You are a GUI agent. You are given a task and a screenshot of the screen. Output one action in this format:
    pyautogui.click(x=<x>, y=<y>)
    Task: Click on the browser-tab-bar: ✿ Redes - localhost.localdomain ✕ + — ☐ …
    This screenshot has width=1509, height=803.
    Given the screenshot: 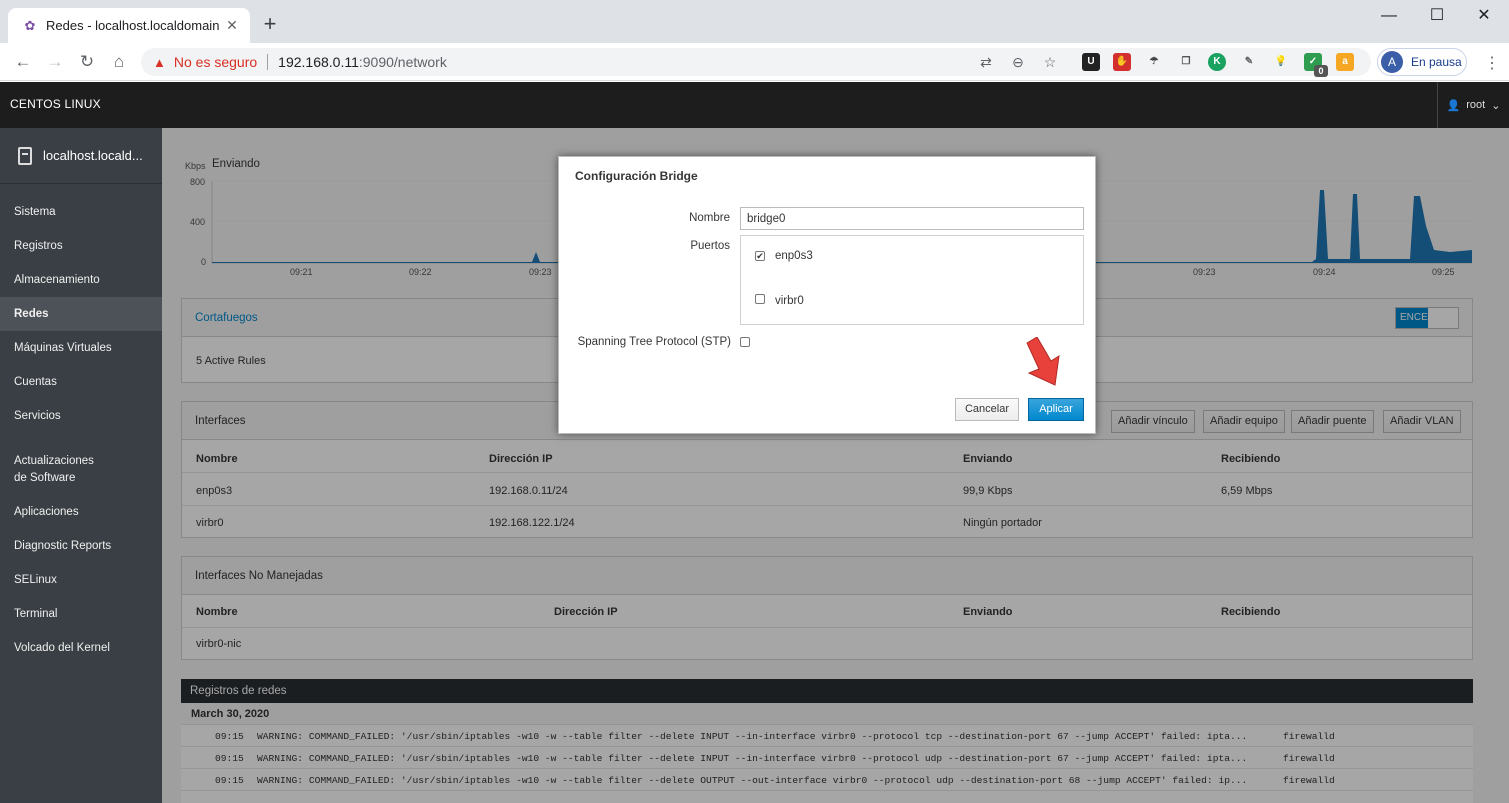 What is the action you would take?
    pyautogui.click(x=754, y=21)
    